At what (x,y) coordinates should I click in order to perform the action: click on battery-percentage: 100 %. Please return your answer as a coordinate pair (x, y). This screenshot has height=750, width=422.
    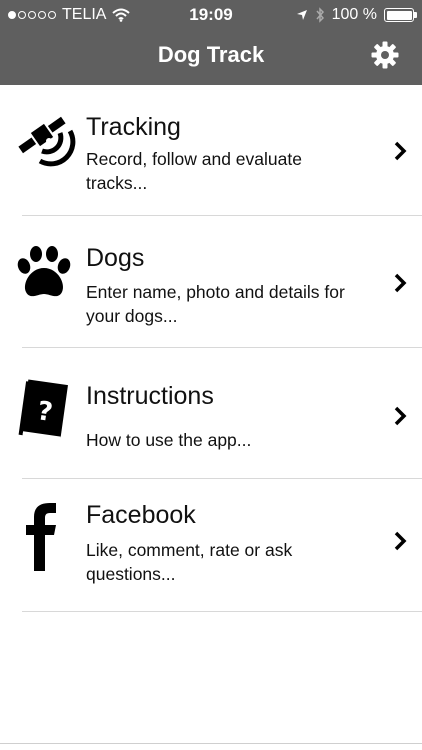
    Looking at the image, I should click on (354, 14).